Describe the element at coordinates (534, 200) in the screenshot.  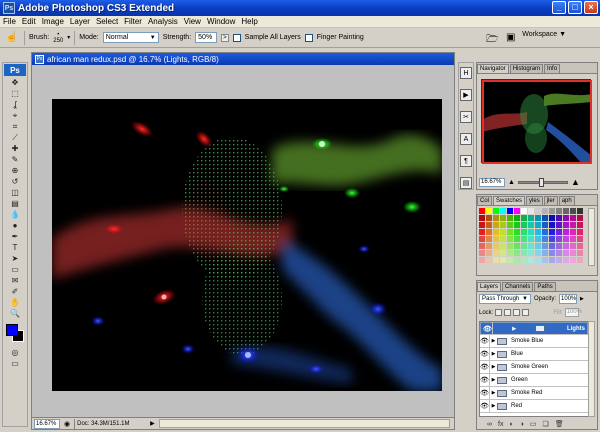
I see `tab-styles: yles` at that location.